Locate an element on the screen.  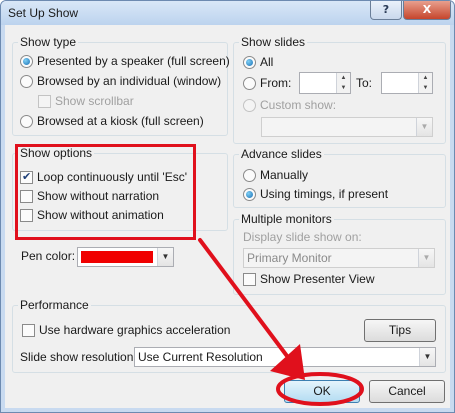
annotation-arrow-line is located at coordinates (248, 304).